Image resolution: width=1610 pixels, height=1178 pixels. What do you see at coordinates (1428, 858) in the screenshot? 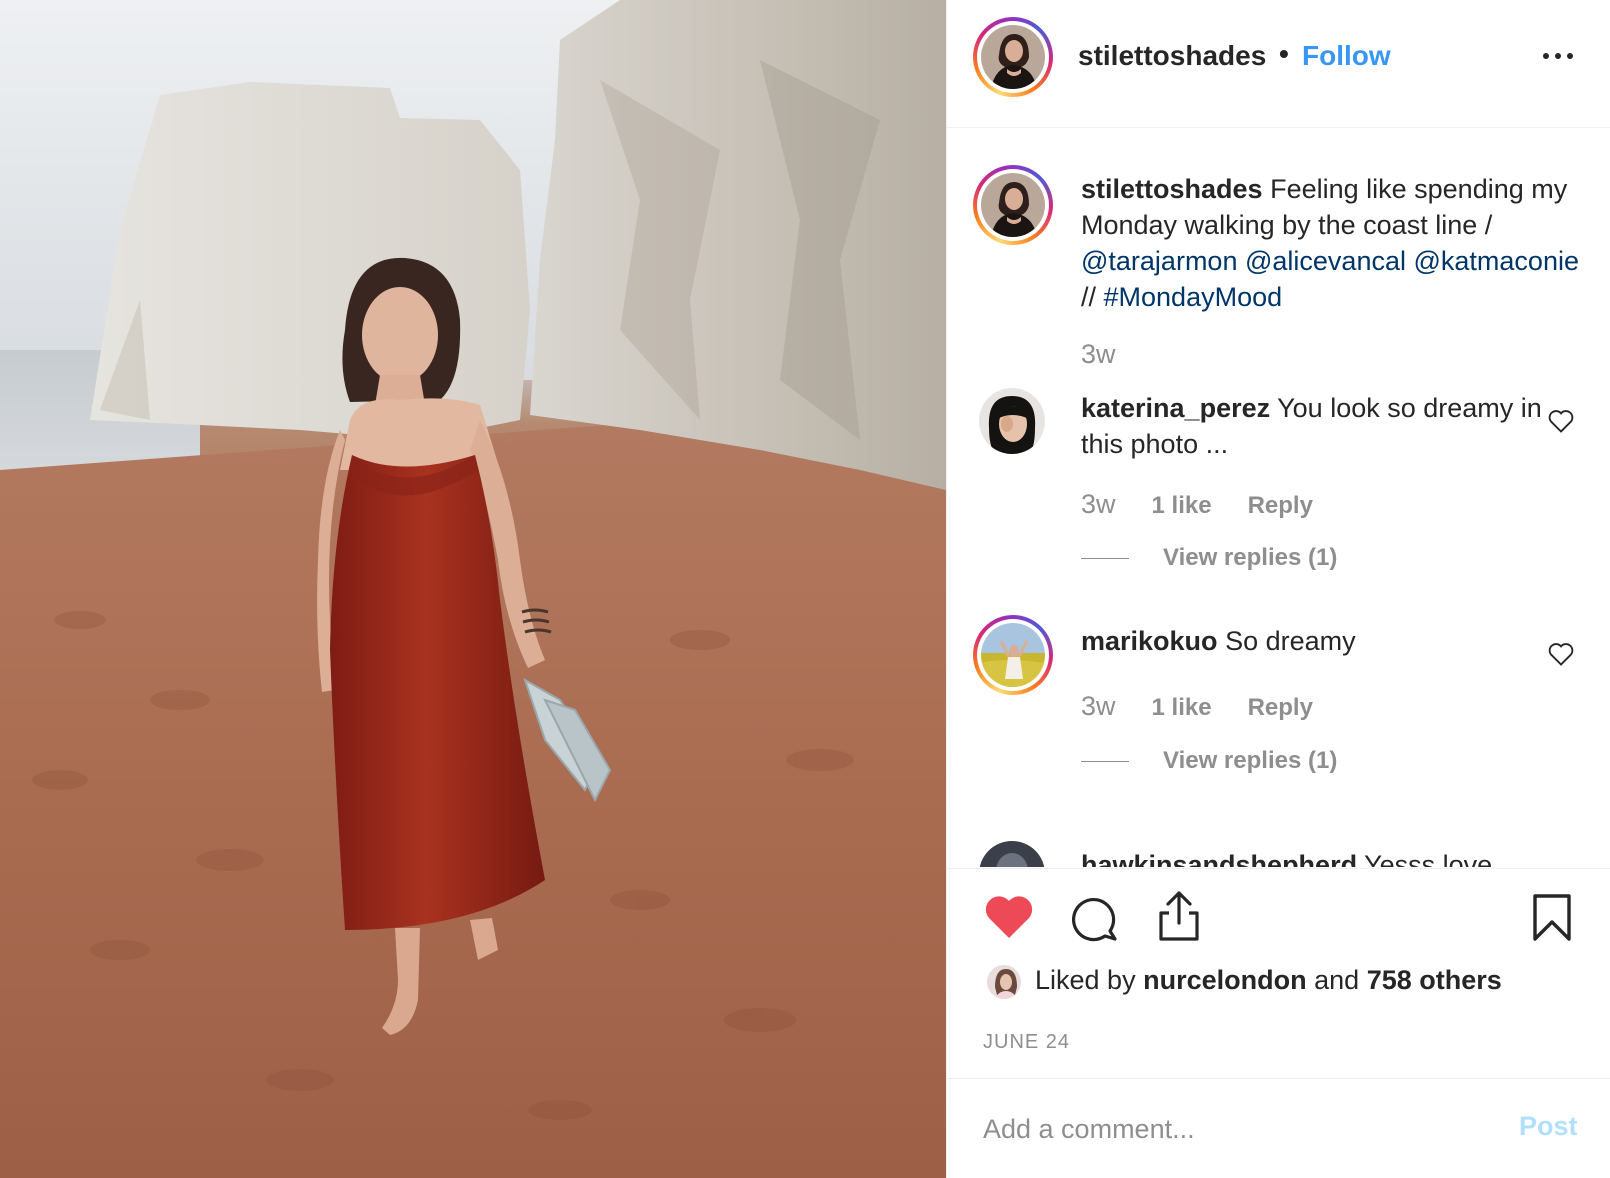
I see `comment-body-hawkins: Yesss love` at bounding box center [1428, 858].